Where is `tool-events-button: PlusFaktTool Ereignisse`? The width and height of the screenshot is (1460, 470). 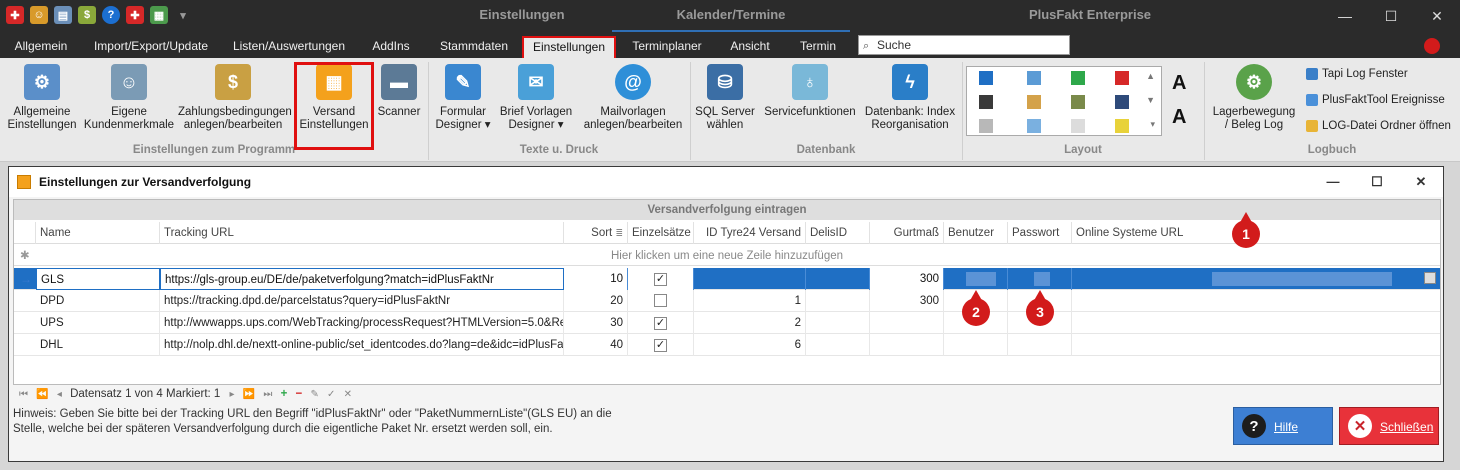
tool-events-button: PlusFaktTool Ereignisse is located at coordinates (1375, 100).